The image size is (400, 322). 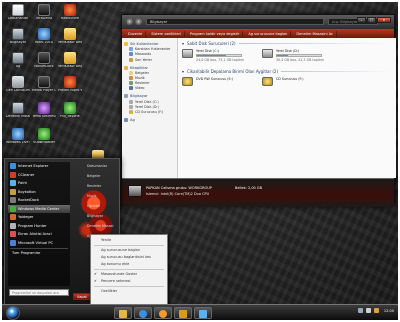 I want to click on open-control-panel-button: Denetim Masasini Ac, so click(x=315, y=33).